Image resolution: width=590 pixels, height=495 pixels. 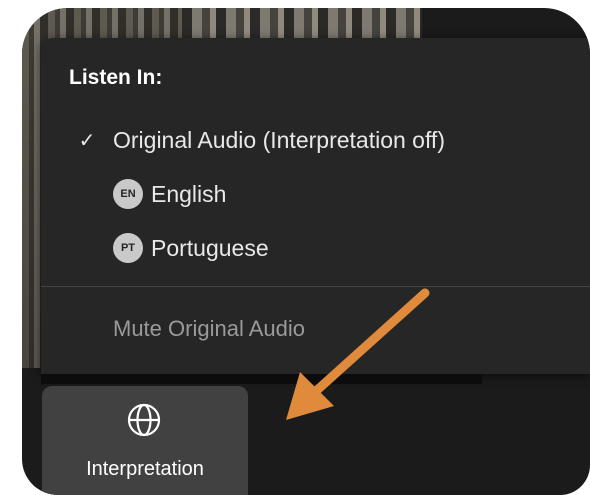 What do you see at coordinates (315, 194) in the screenshot?
I see `menu-item-english: EN English` at bounding box center [315, 194].